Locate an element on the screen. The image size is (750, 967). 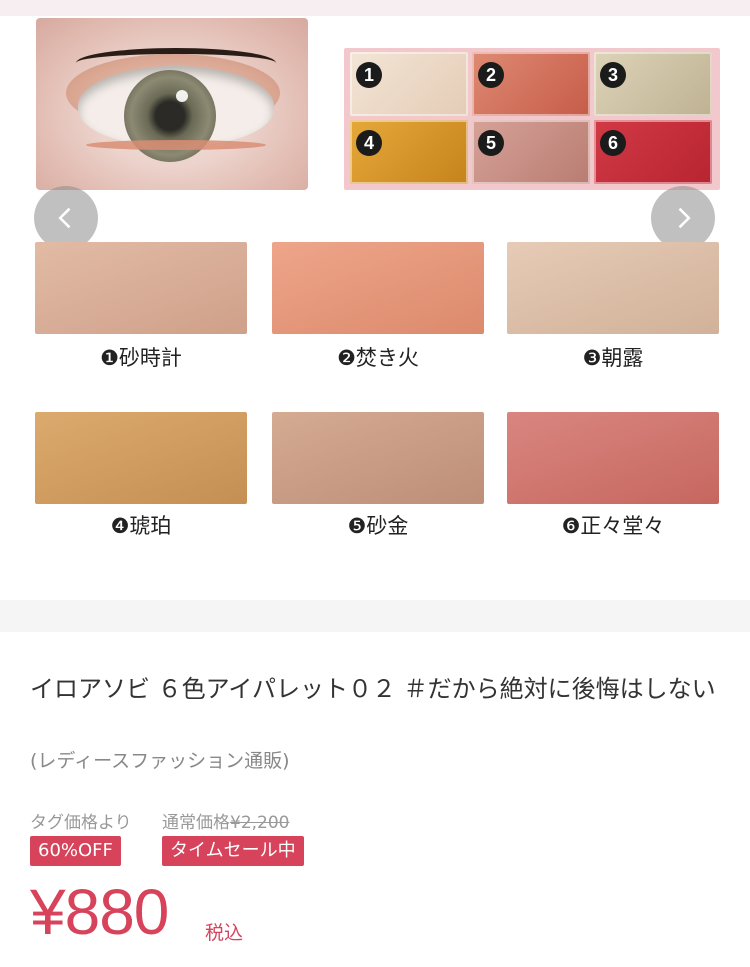
eye-makeup-photo is located at coordinates (172, 104).